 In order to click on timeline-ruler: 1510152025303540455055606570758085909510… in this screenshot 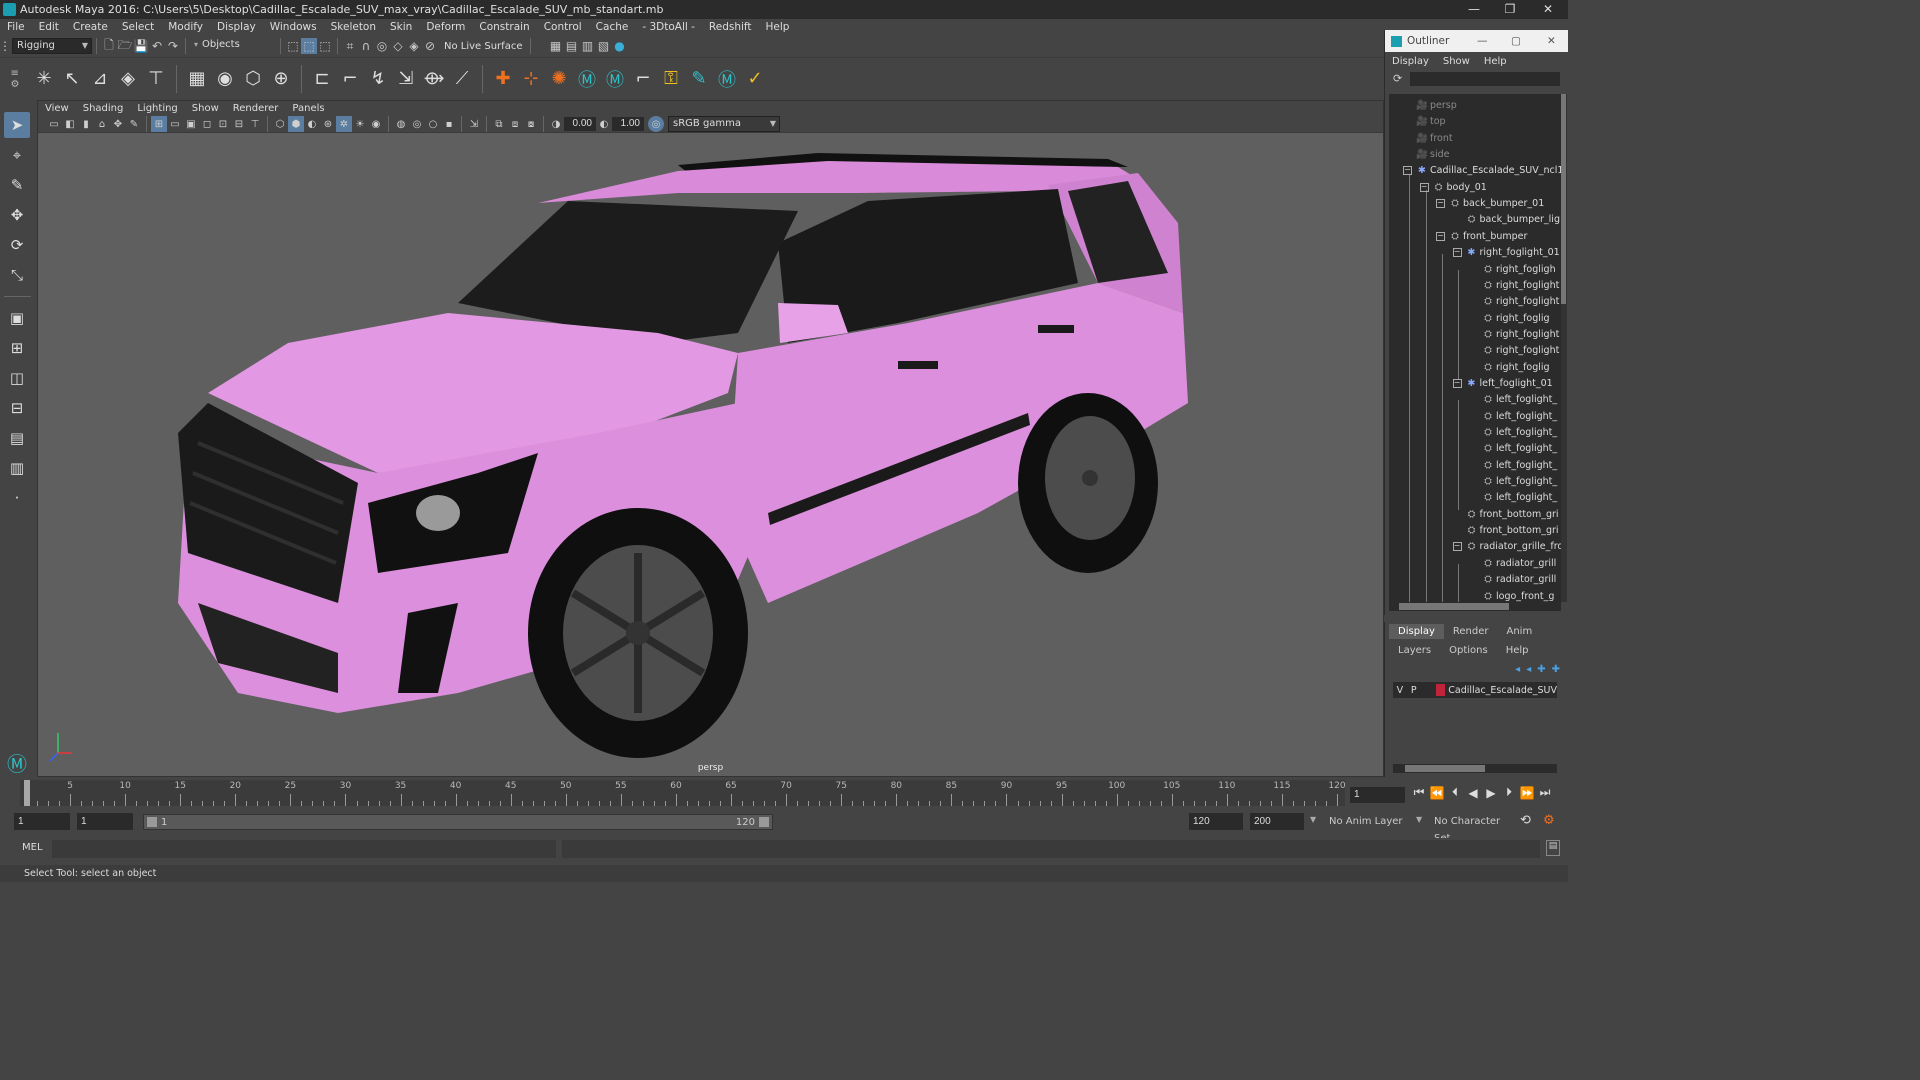, I will do `click(683, 793)`.